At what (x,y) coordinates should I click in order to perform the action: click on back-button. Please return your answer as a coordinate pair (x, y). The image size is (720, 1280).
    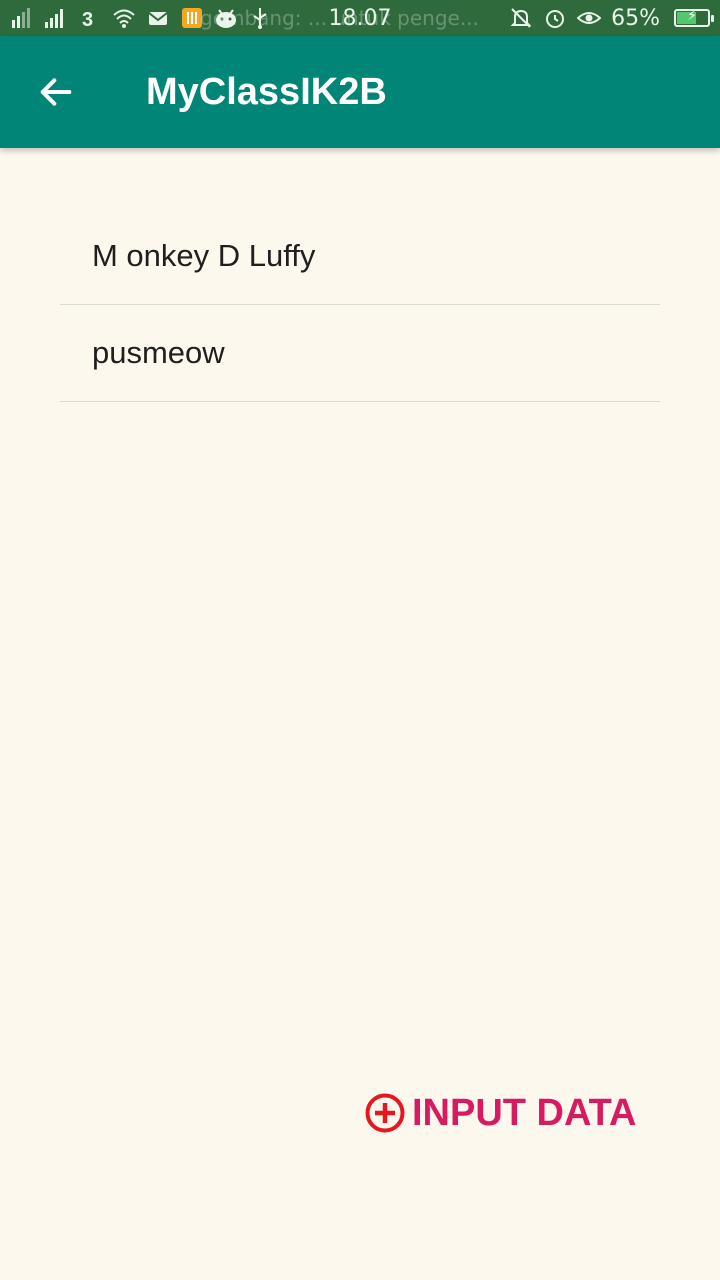
    Looking at the image, I should click on (56, 92).